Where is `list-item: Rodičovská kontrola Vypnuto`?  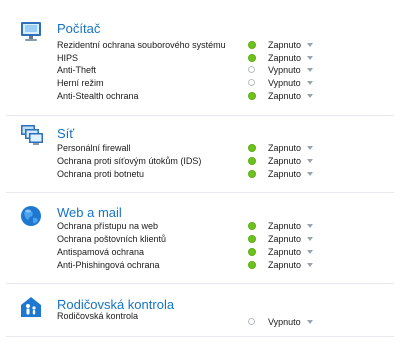
list-item: Rodičovská kontrola Vypnuto is located at coordinates (222, 318).